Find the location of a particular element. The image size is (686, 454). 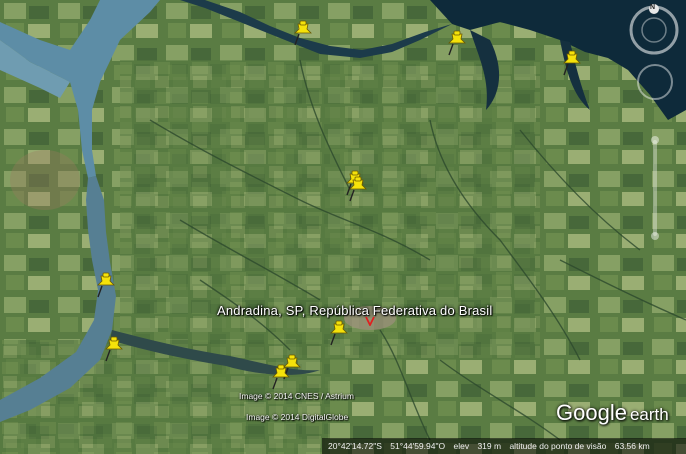

logo-suffix: earth is located at coordinates (649, 414).